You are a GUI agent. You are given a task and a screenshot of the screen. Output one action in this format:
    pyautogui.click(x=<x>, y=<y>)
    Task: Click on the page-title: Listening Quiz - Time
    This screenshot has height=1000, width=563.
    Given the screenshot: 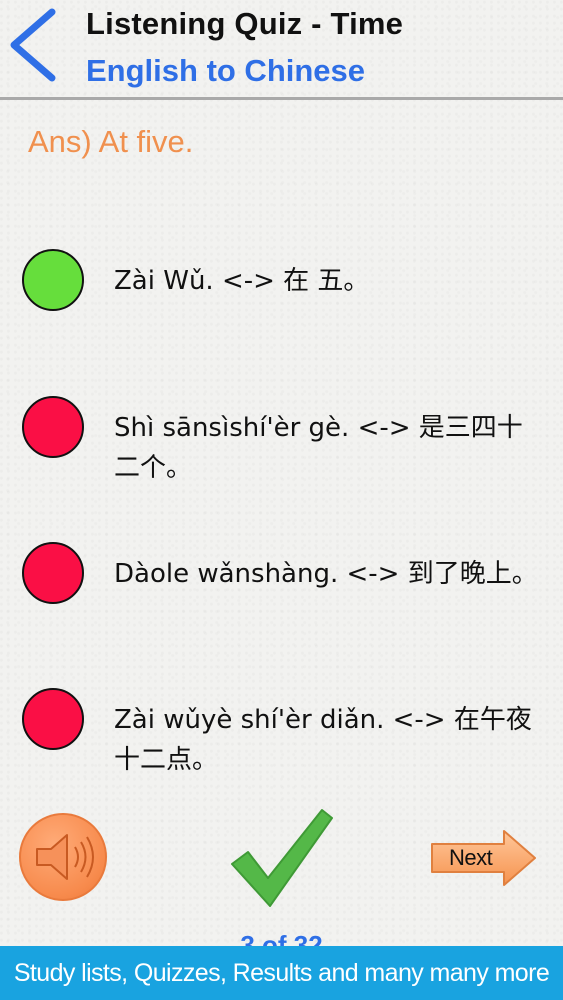 What is the action you would take?
    pyautogui.click(x=245, y=23)
    